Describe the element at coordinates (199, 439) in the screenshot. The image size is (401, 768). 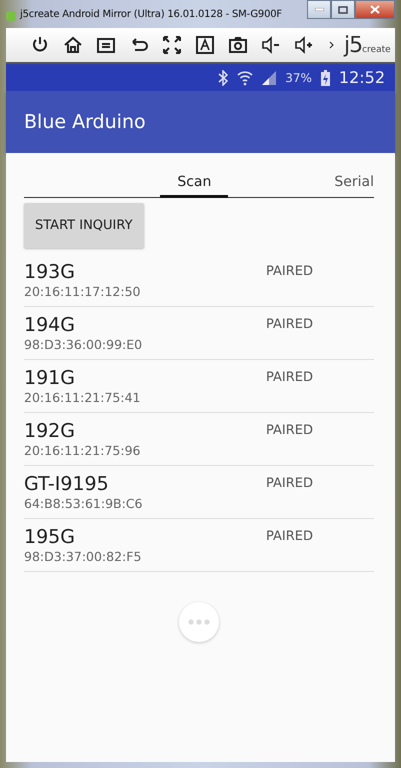
I see `device-row: 192G 20:16:11:21:75:96 PAIRED` at that location.